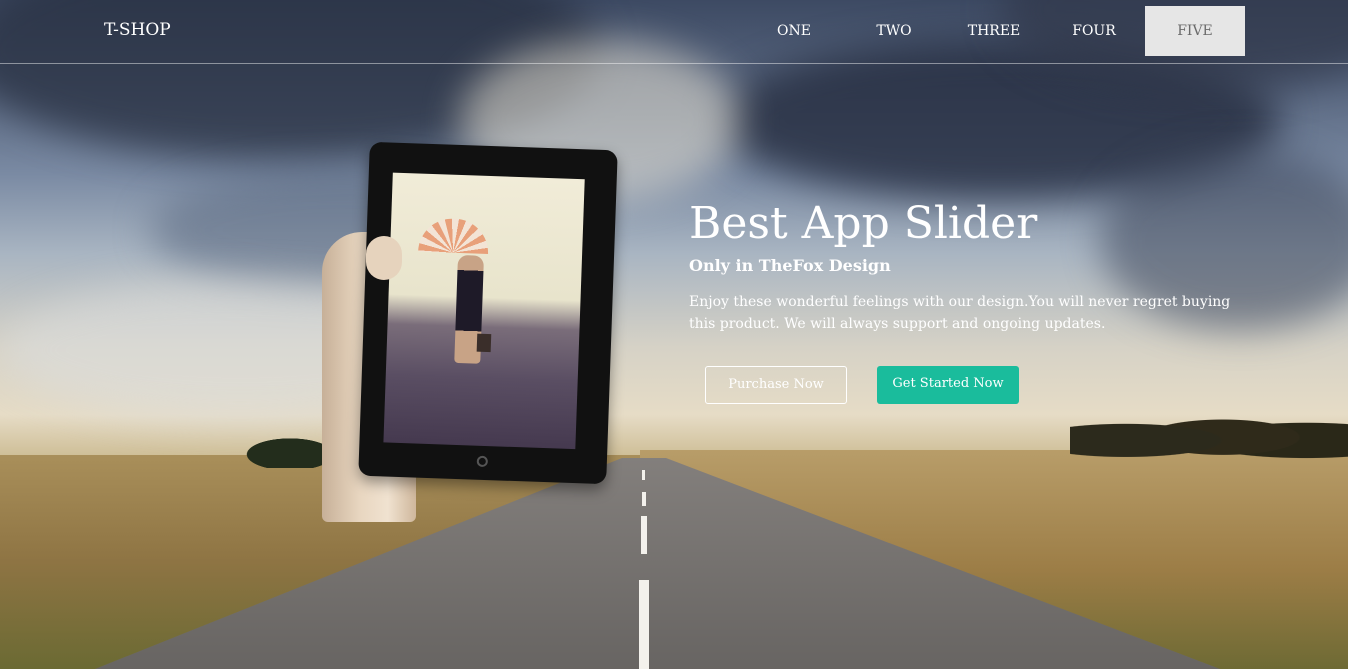 This screenshot has width=1348, height=669. I want to click on suitcase-icon, so click(484, 343).